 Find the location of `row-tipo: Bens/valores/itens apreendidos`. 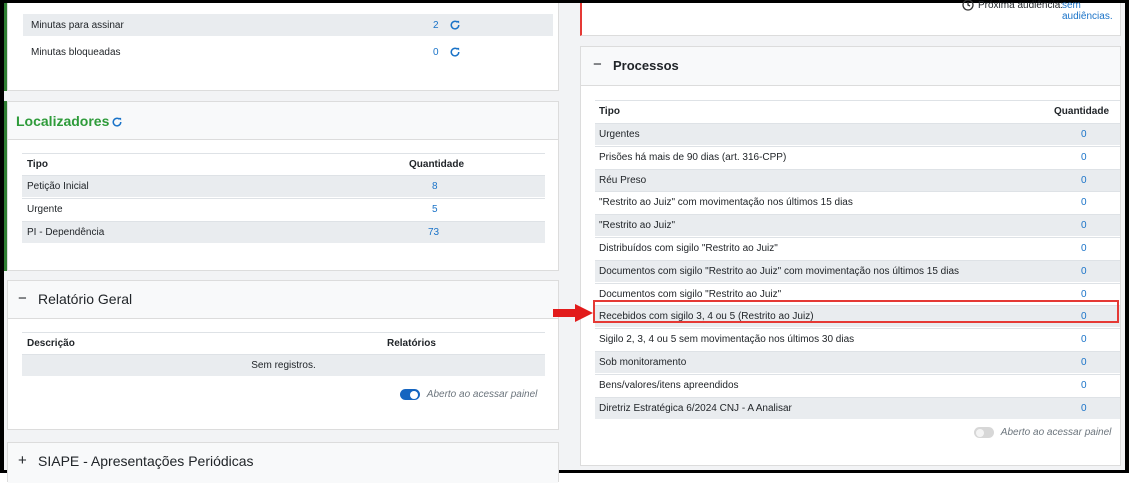

row-tipo: Bens/valores/itens apreendidos is located at coordinates (669, 385).